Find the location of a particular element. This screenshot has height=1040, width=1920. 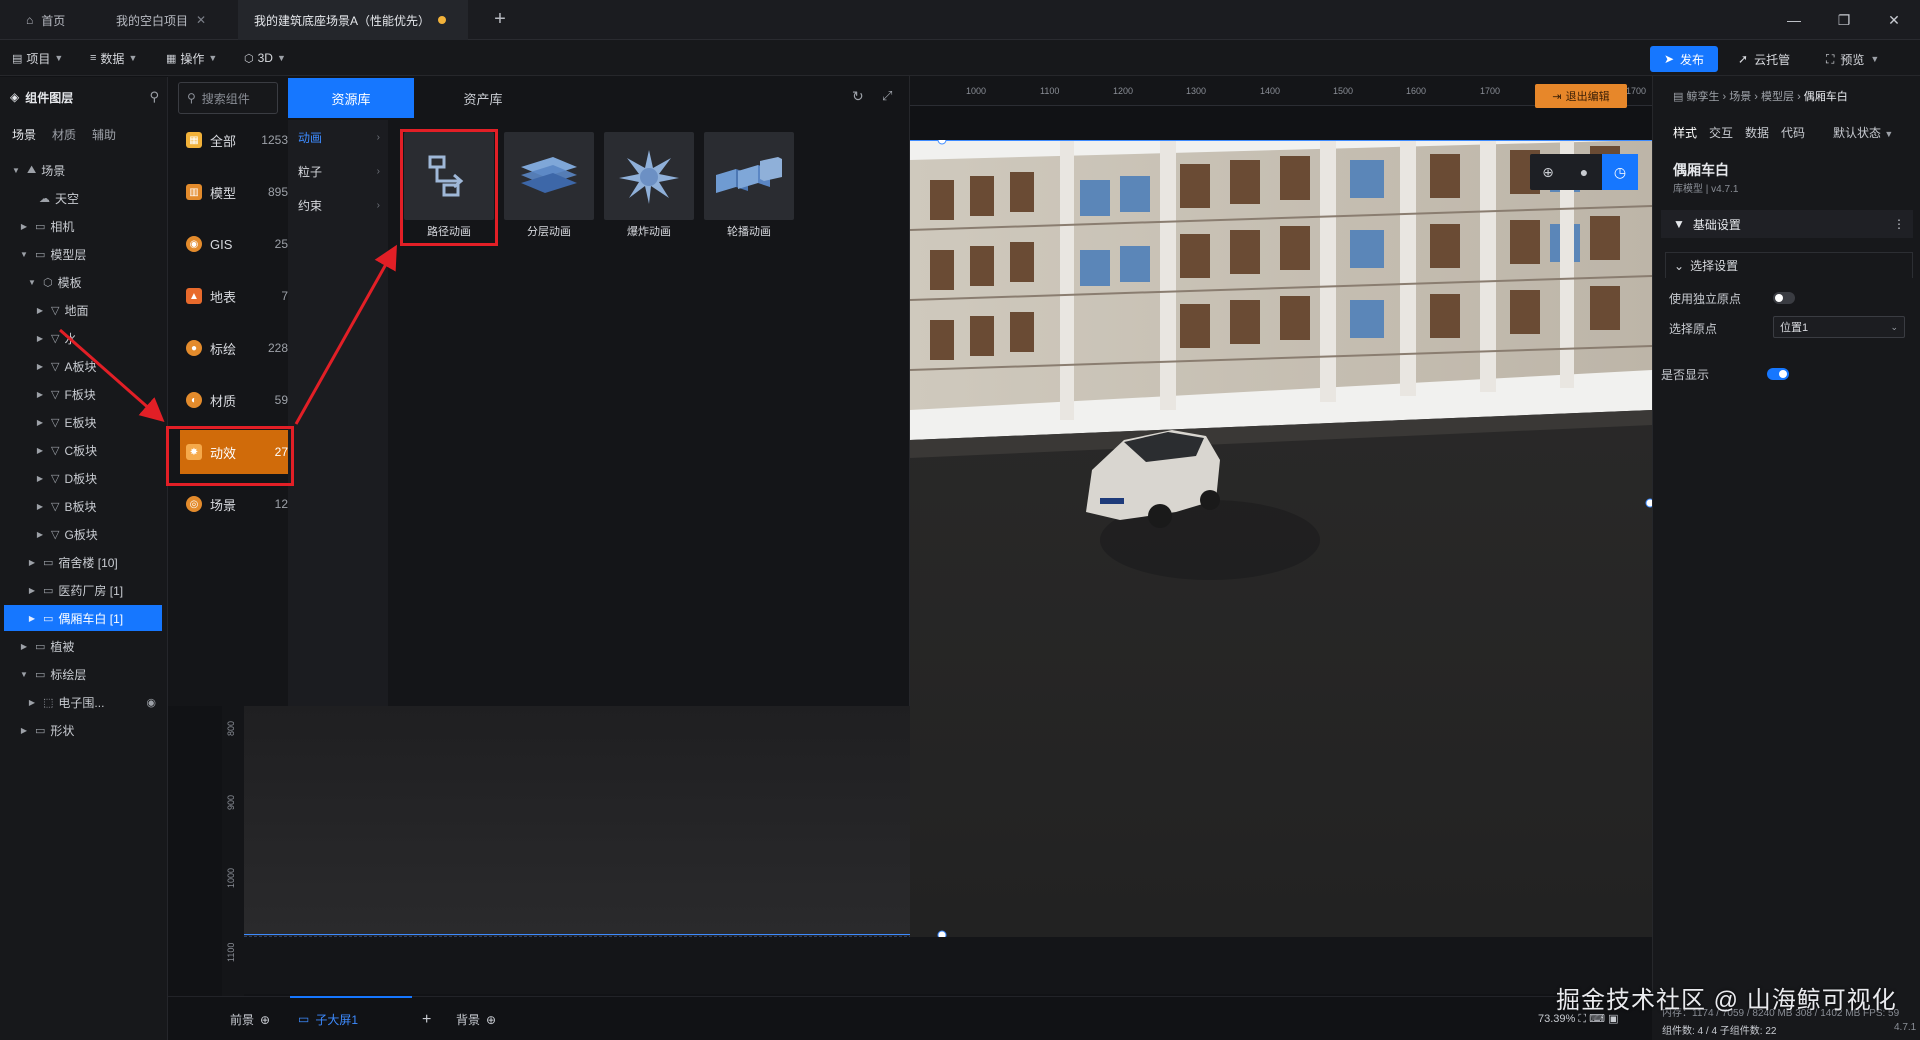

tree-item-shape: ▶ ▭ 形状 is located at coordinates (84, 730).